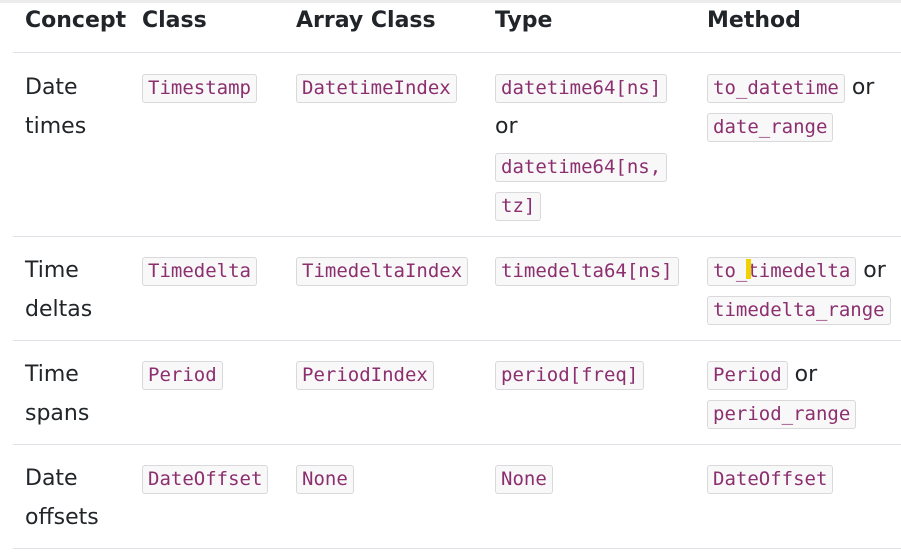 This screenshot has width=901, height=558. What do you see at coordinates (199, 271) in the screenshot?
I see `class-code-link: Timedelta` at bounding box center [199, 271].